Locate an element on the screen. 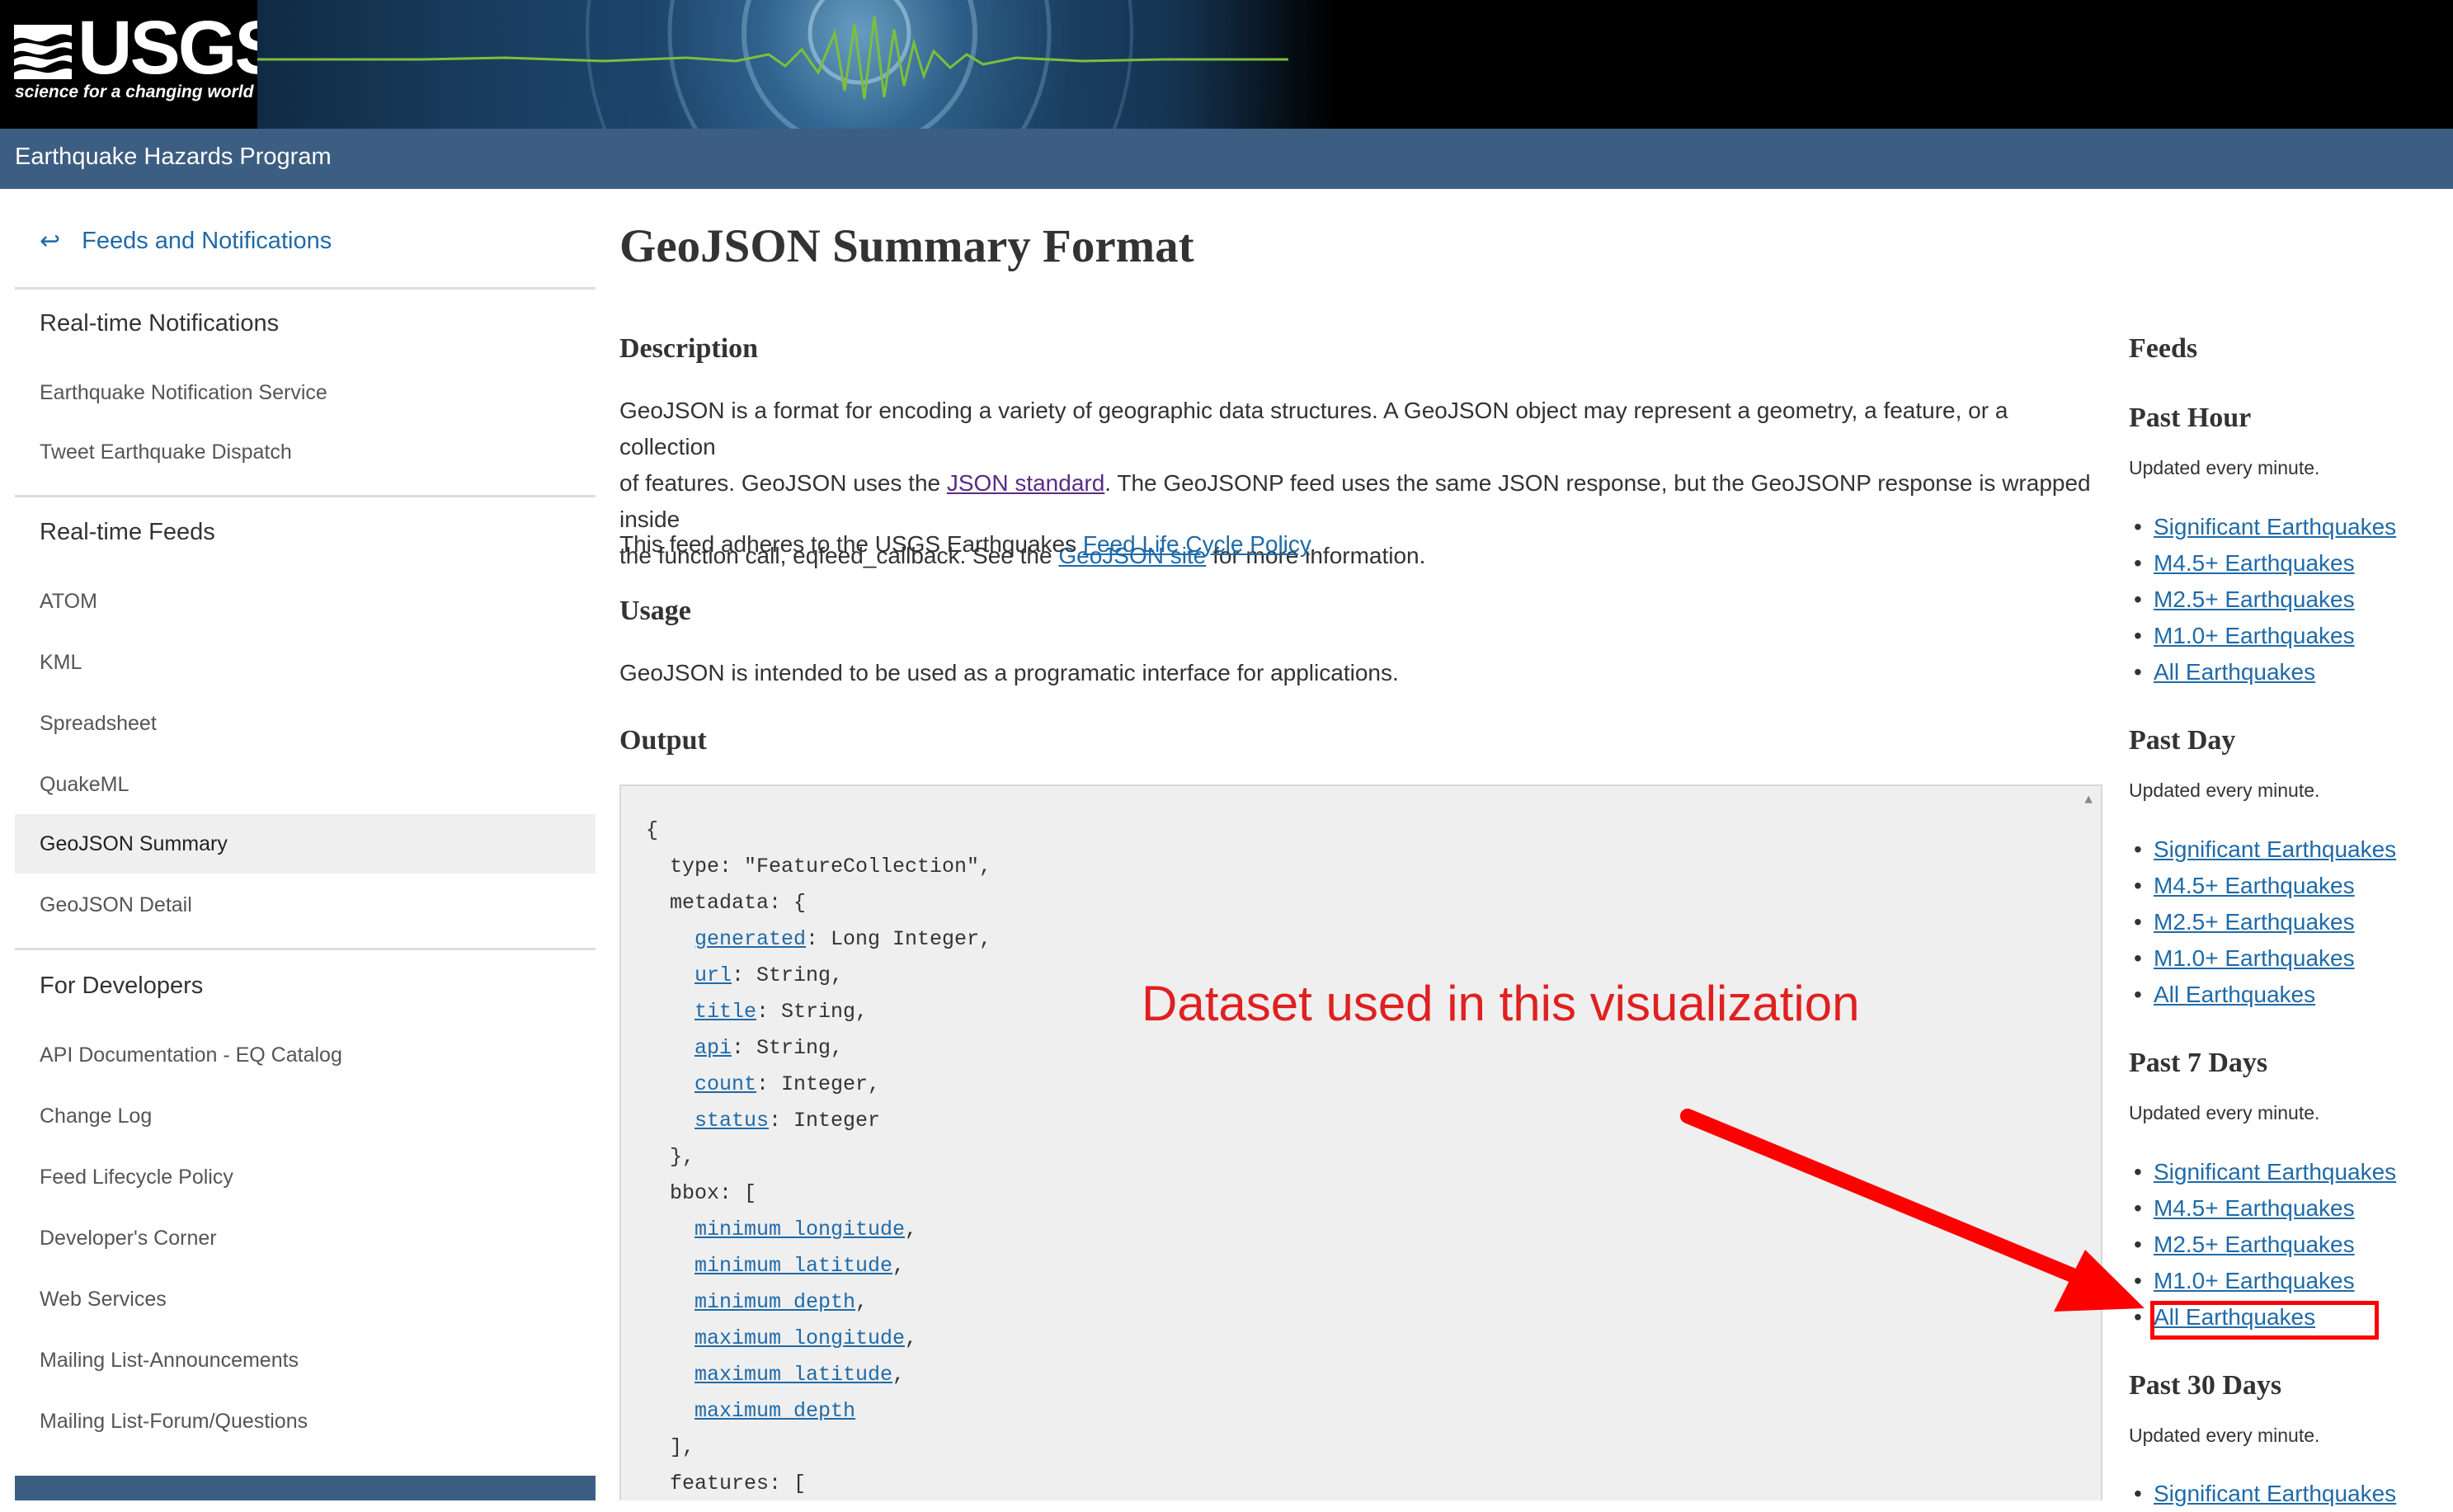  past-30-days-significant-link: • Significant Earthquakes is located at coordinates (2265, 1494).